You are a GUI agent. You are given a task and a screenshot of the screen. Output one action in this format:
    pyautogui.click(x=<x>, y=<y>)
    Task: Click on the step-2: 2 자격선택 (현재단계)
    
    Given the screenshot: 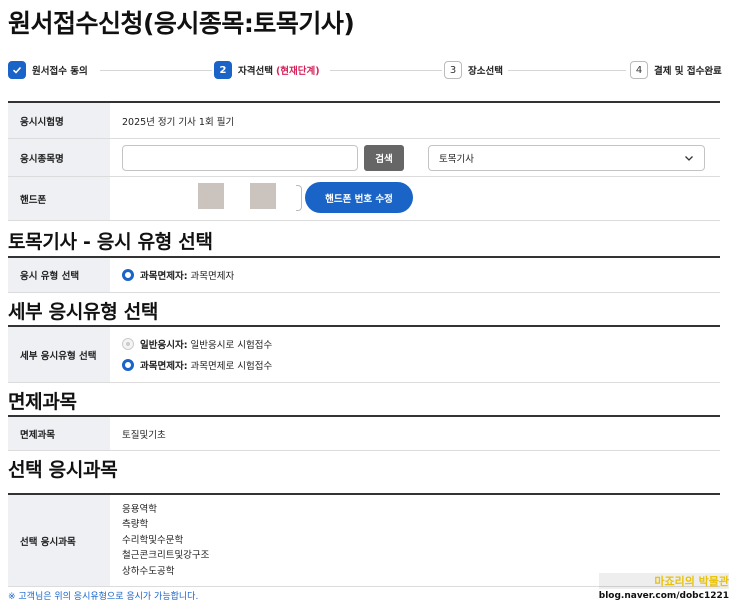 What is the action you would take?
    pyautogui.click(x=267, y=70)
    